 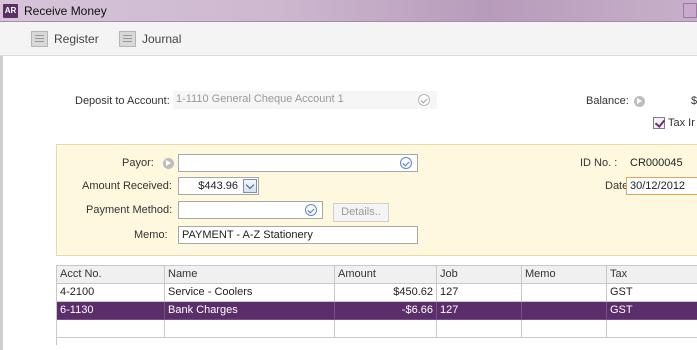 I want to click on register-icon, so click(x=39, y=39).